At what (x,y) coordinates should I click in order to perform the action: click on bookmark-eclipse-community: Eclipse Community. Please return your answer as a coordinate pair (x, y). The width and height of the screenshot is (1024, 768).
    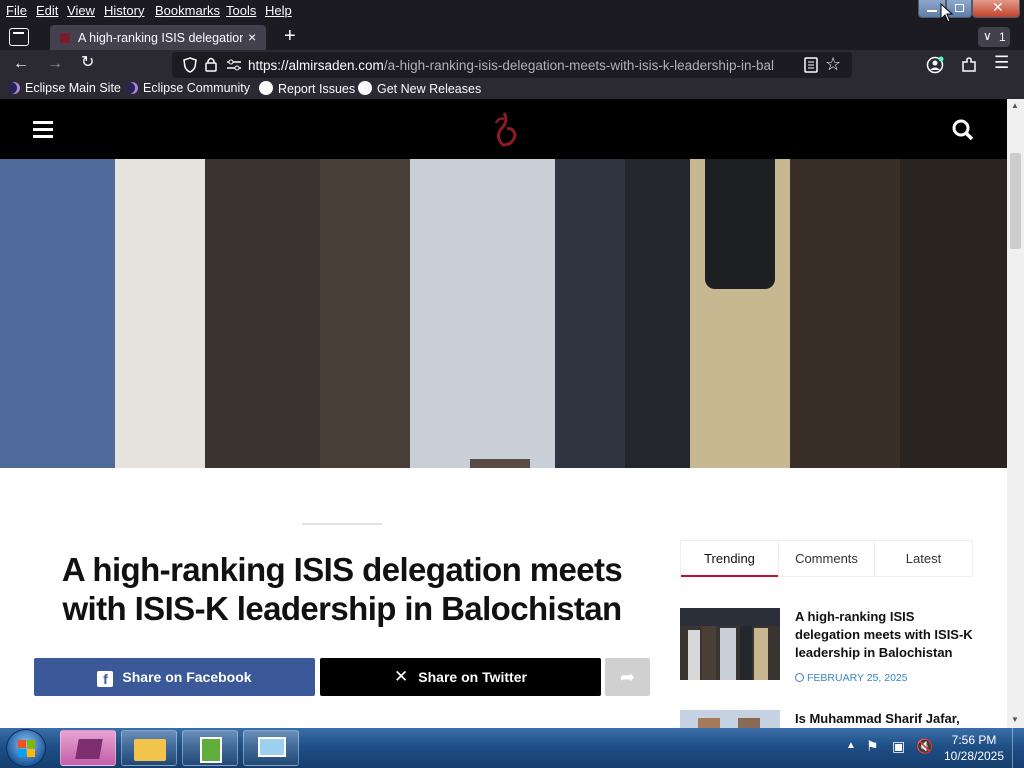
    Looking at the image, I should click on (188, 88).